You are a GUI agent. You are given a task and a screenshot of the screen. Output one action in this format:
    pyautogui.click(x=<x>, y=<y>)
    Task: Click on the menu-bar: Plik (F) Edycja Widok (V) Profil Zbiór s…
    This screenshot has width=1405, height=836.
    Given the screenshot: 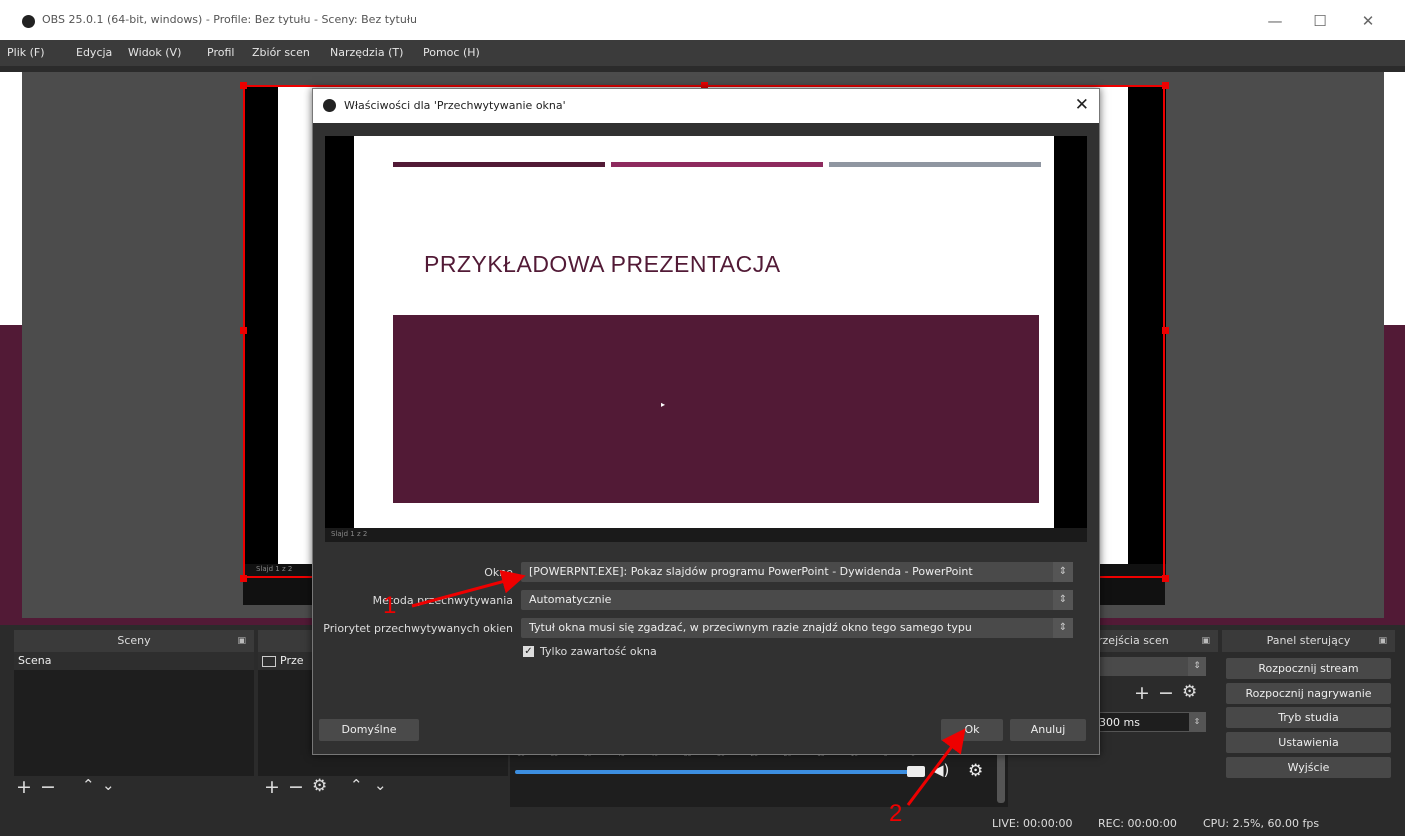 What is the action you would take?
    pyautogui.click(x=702, y=53)
    